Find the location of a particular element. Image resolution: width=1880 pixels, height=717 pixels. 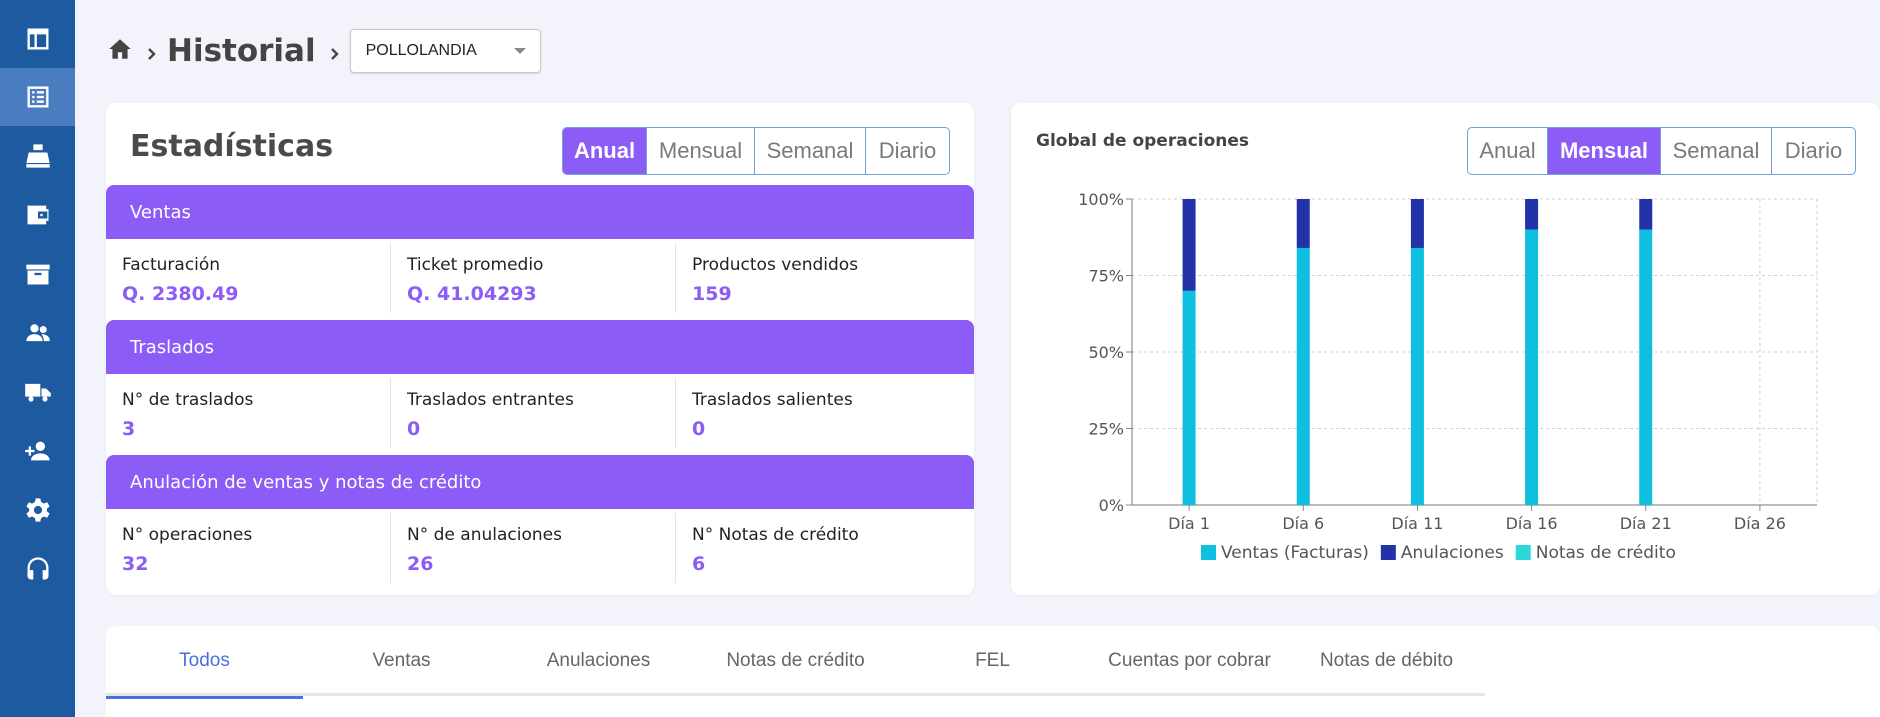

users-icon is located at coordinates (37, 333).